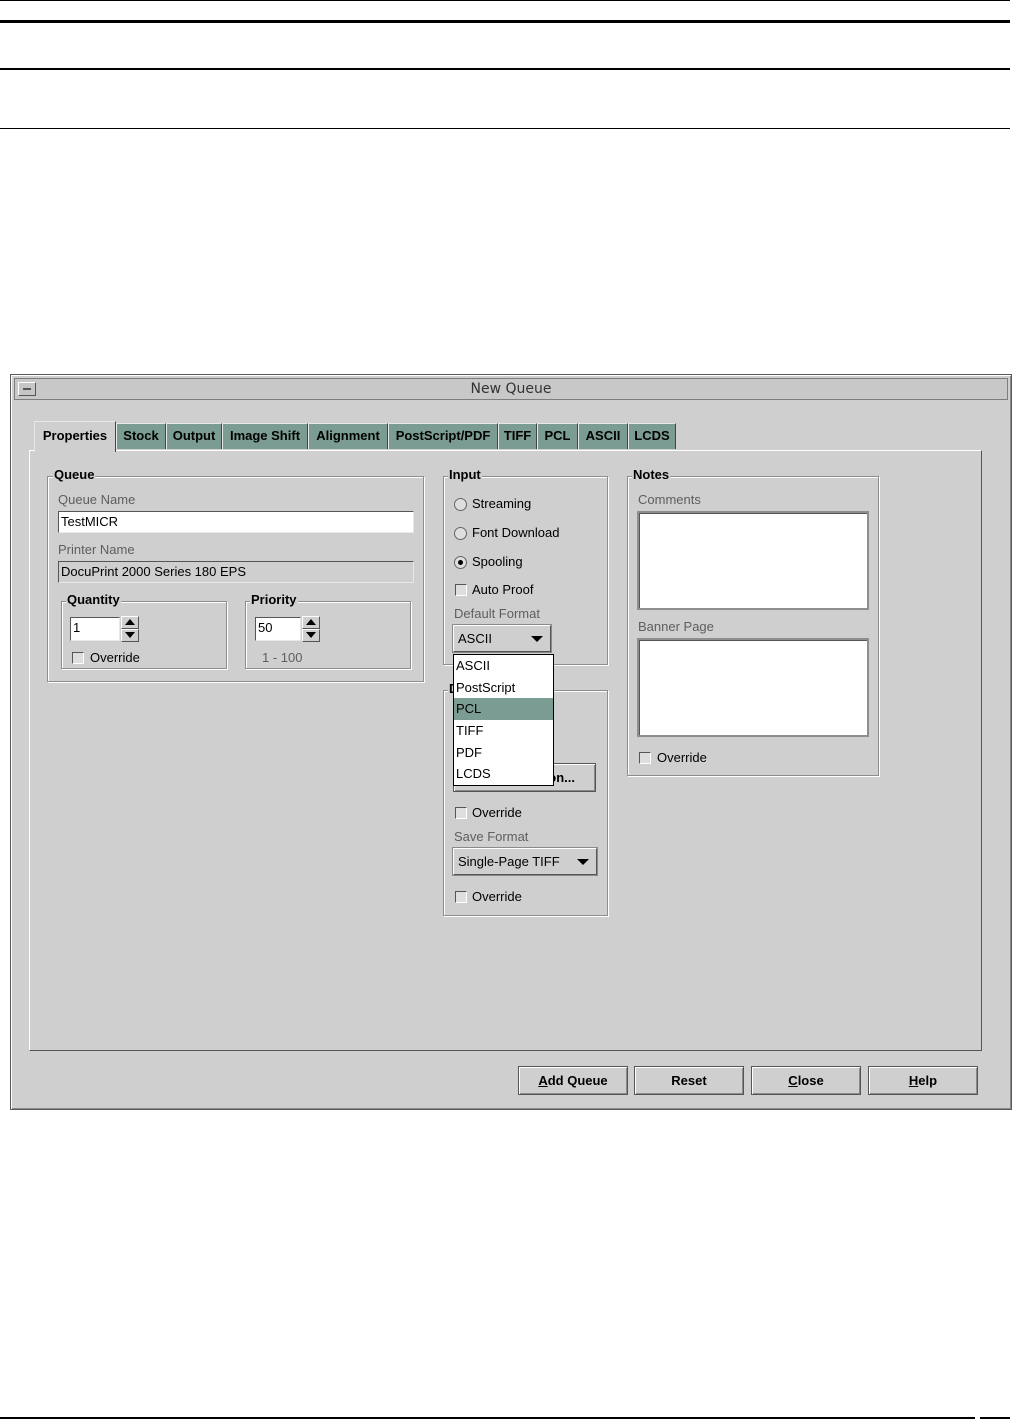 This screenshot has height=1421, width=1013. What do you see at coordinates (923, 1080) in the screenshot?
I see `help-button: Help` at bounding box center [923, 1080].